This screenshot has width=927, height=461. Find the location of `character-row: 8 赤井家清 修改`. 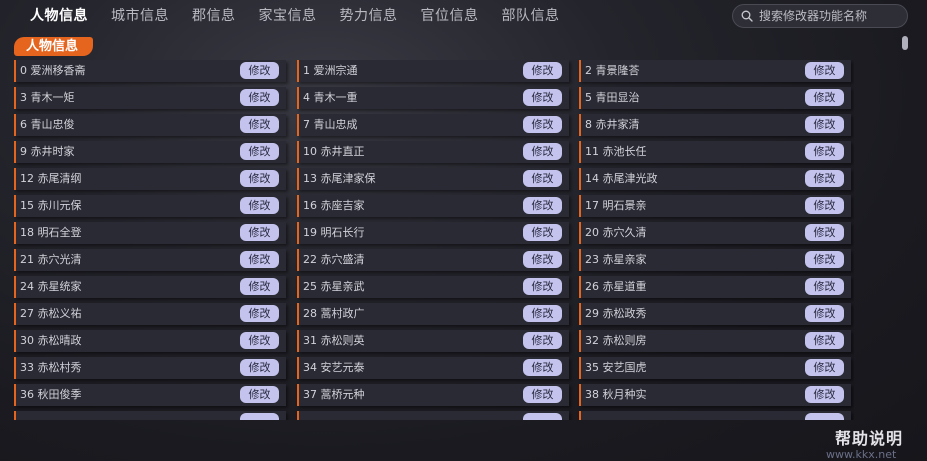

character-row: 8 赤井家清 修改 is located at coordinates (715, 125).